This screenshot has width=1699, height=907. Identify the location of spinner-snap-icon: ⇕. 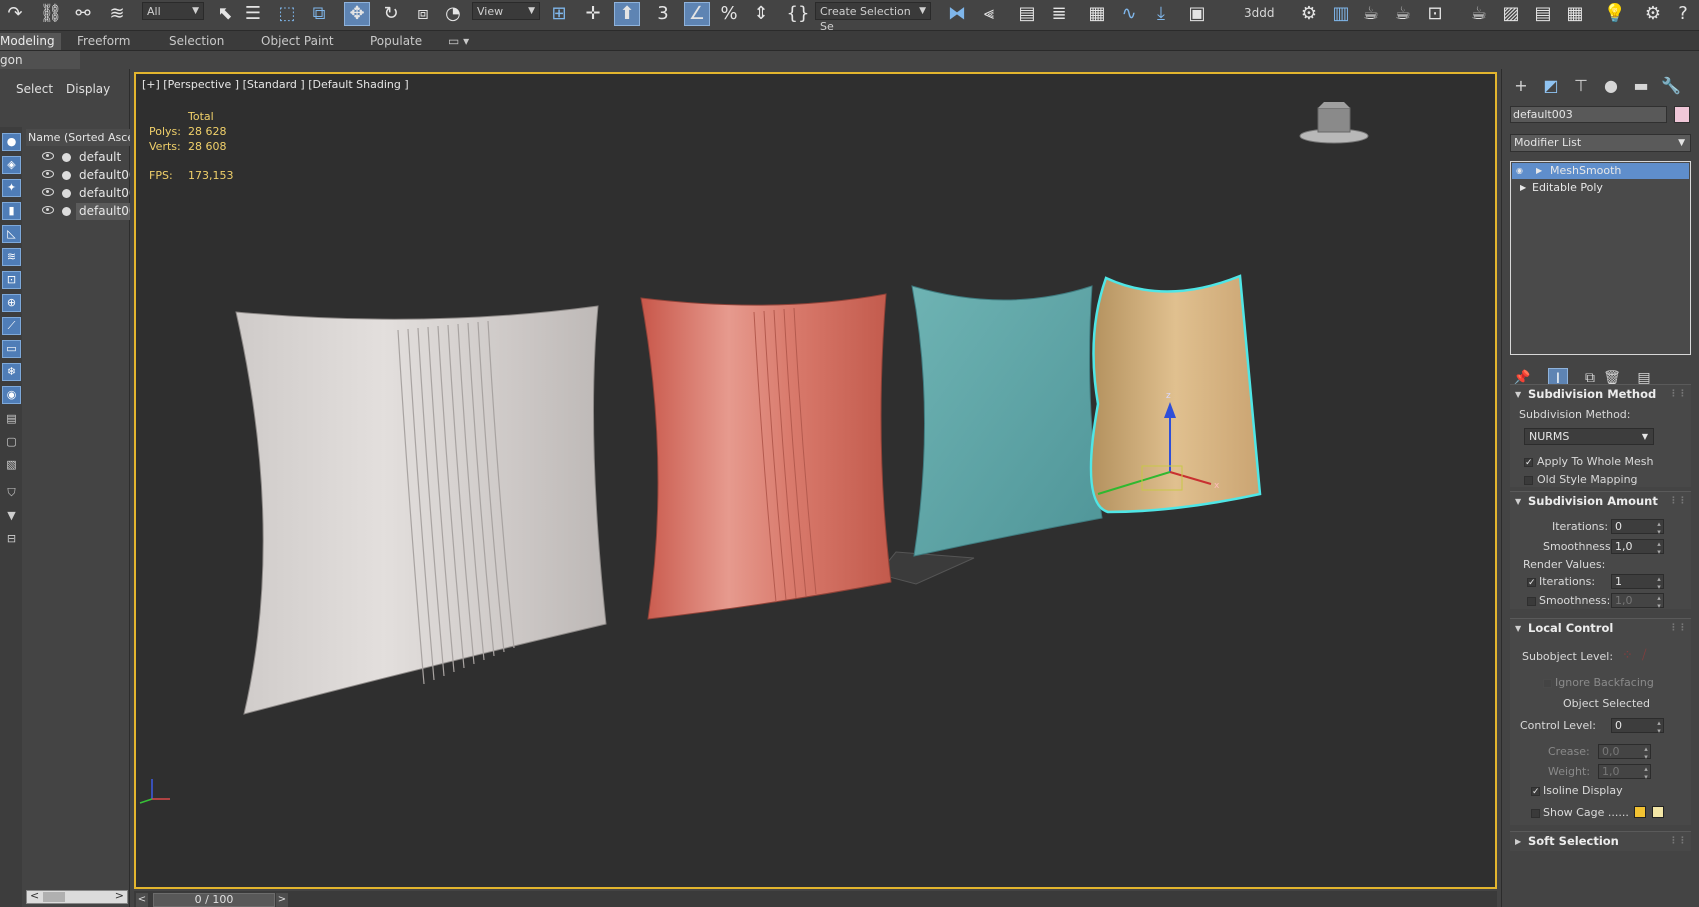
(761, 14).